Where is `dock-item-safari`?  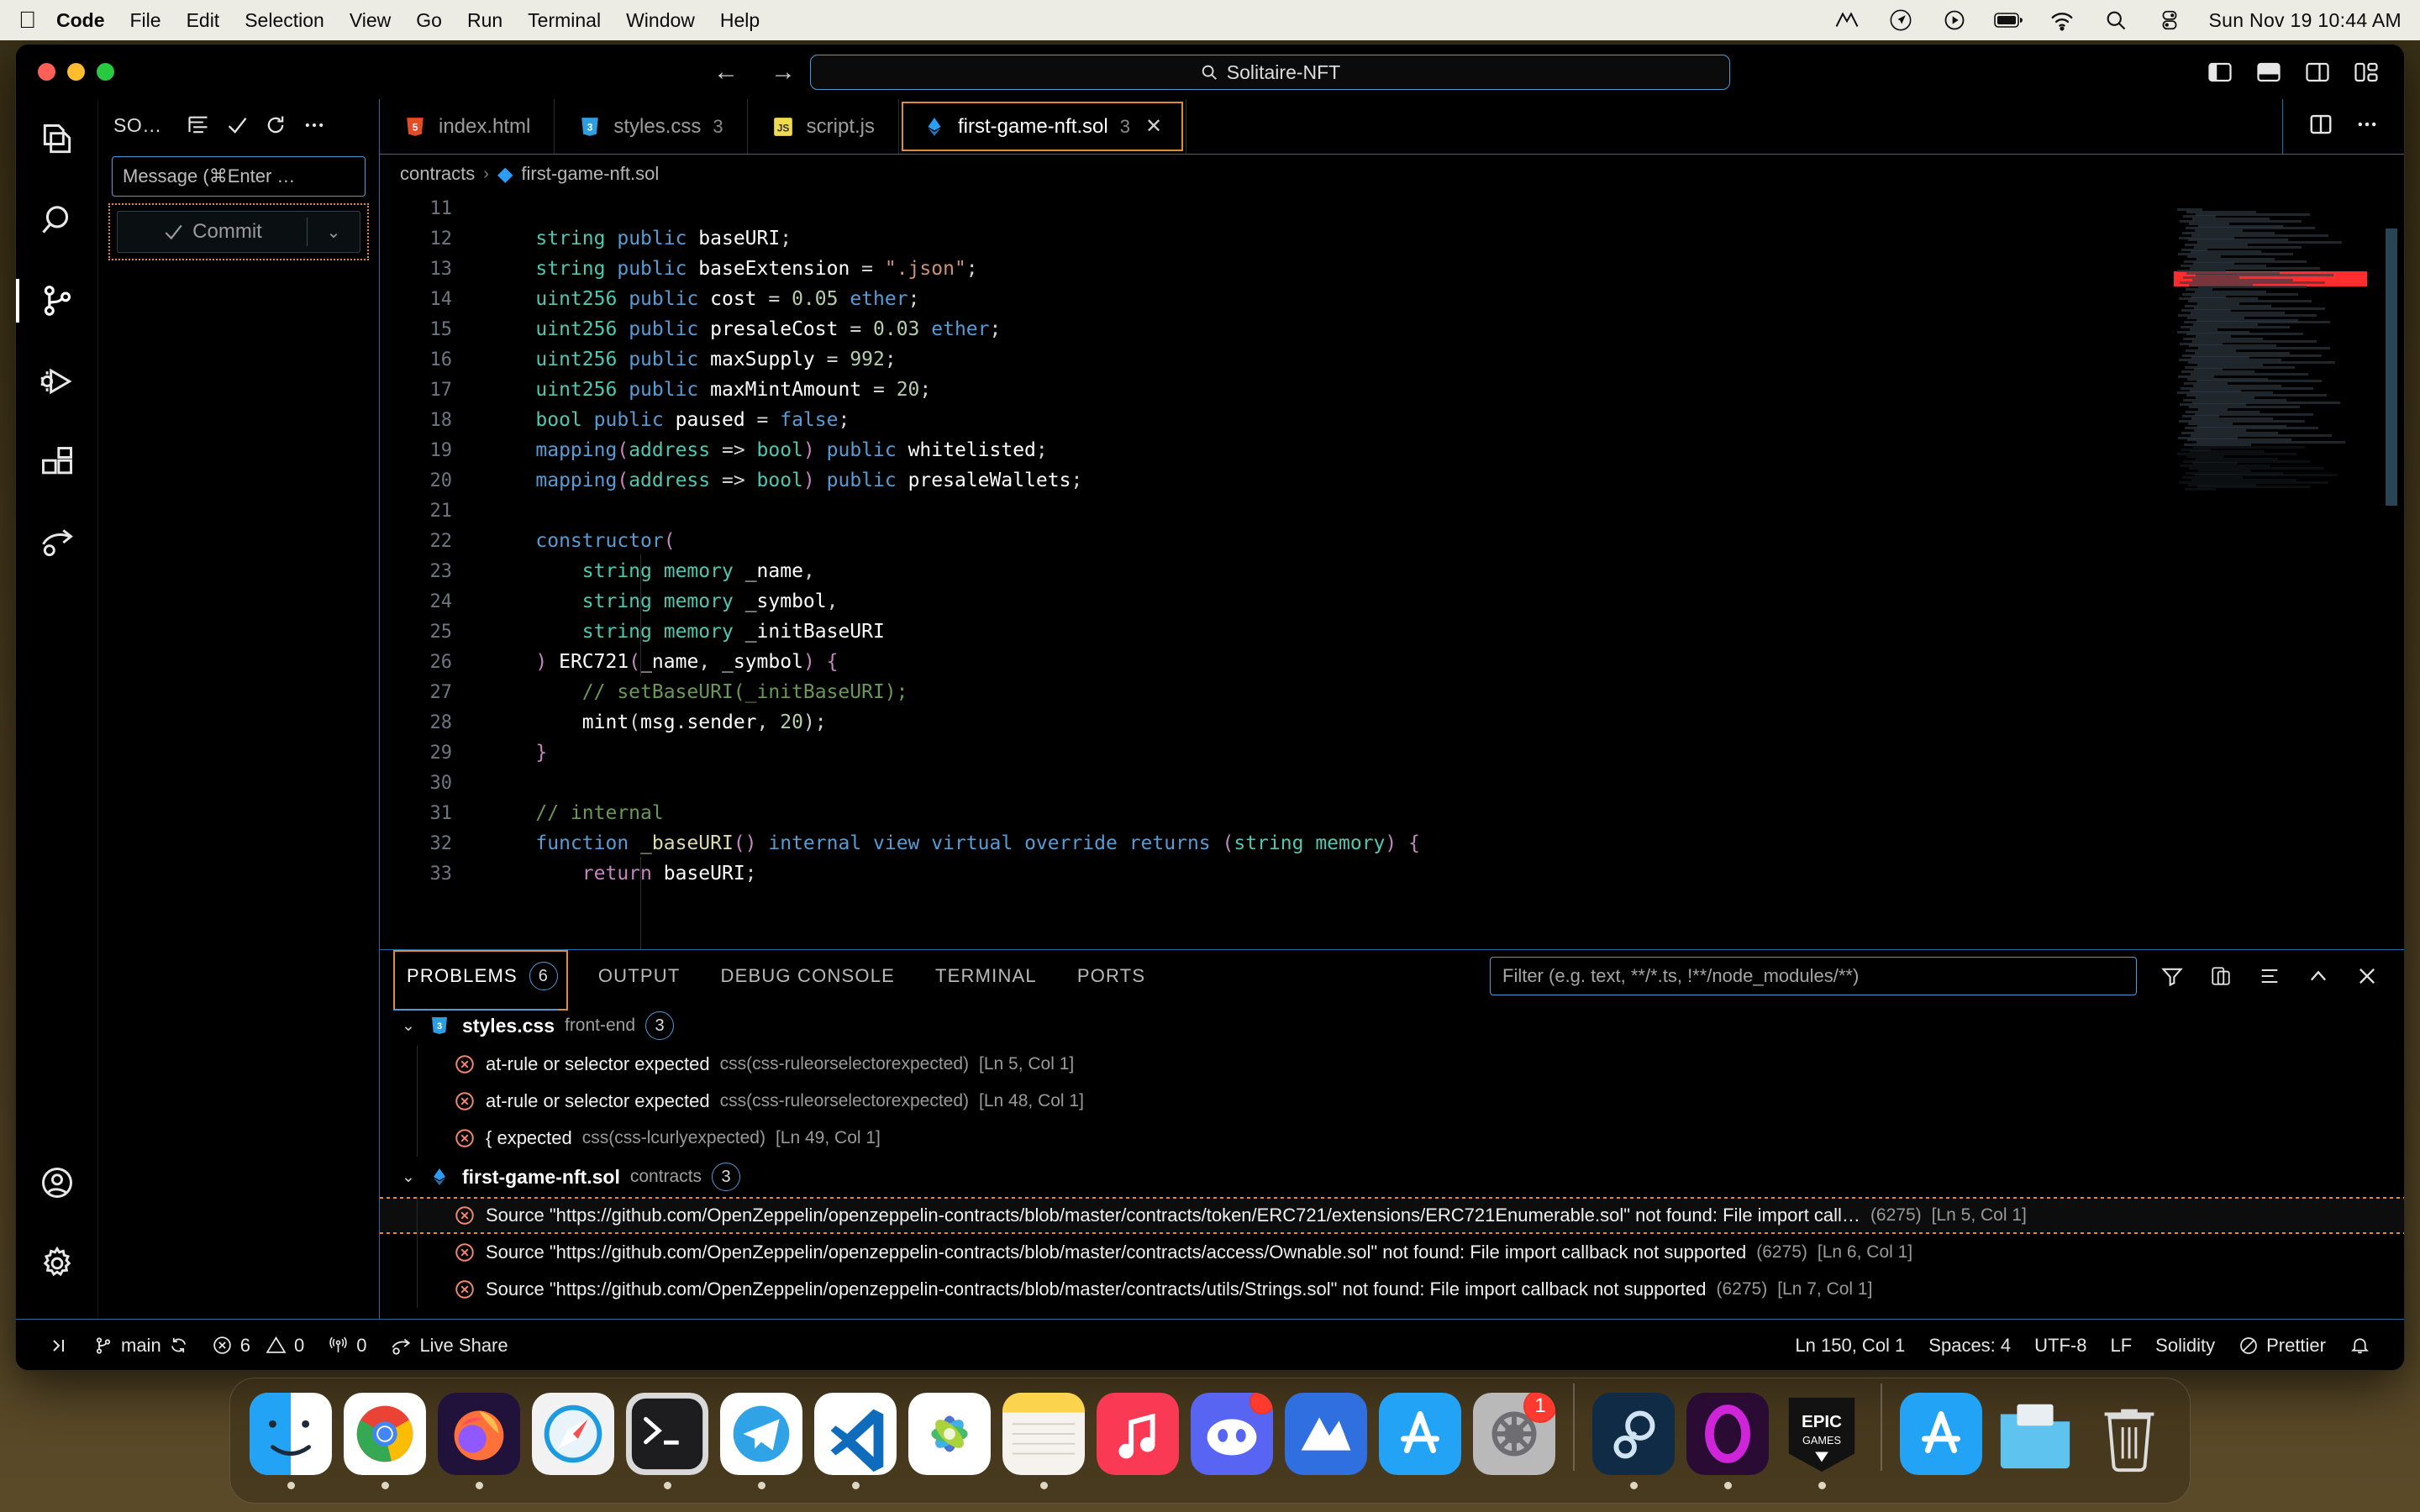
dock-item-safari is located at coordinates (573, 1435).